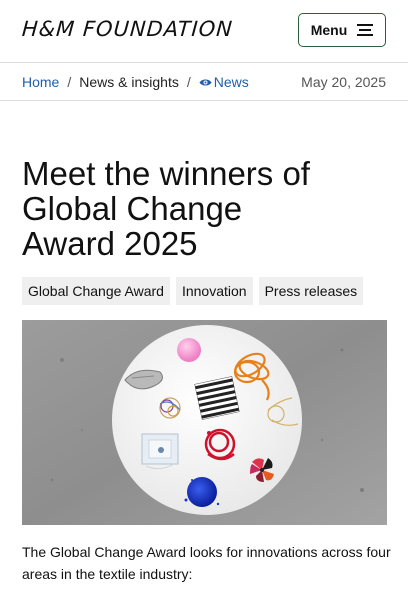  What do you see at coordinates (40, 82) in the screenshot?
I see `breadcrumb-home: Home` at bounding box center [40, 82].